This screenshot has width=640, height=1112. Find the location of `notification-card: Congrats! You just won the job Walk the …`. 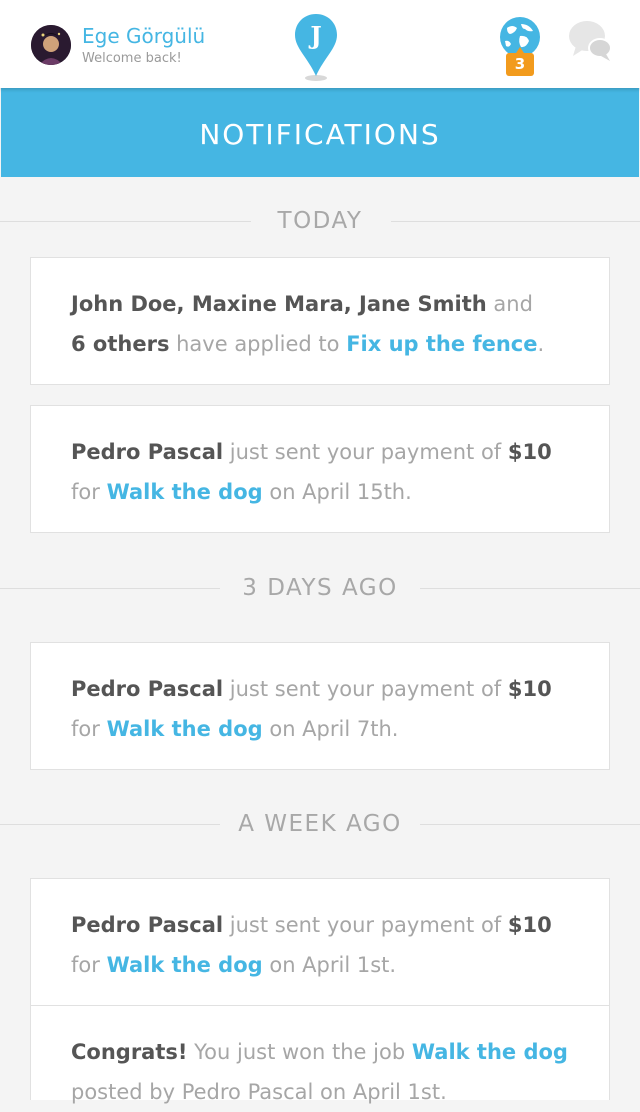

notification-card: Congrats! You just won the job Walk the … is located at coordinates (320, 1054).